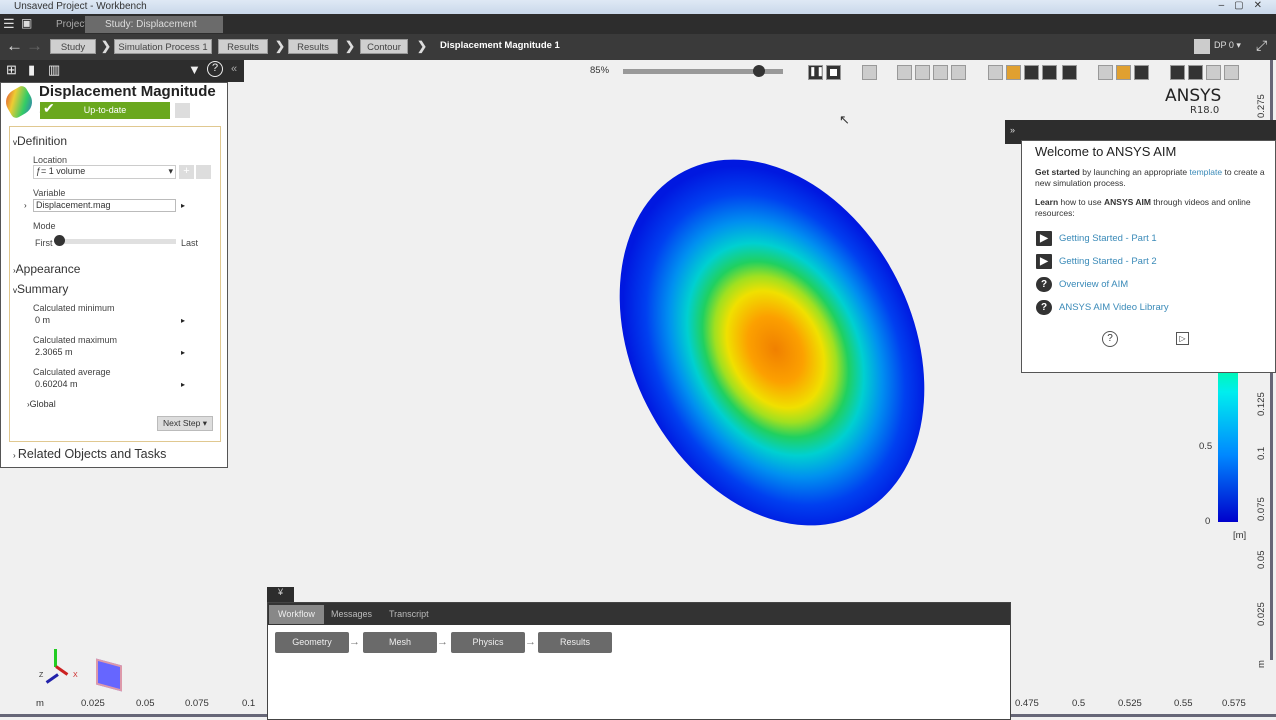 The height and width of the screenshot is (720, 1276). I want to click on ruler-tick: 0.5, so click(1079, 703).